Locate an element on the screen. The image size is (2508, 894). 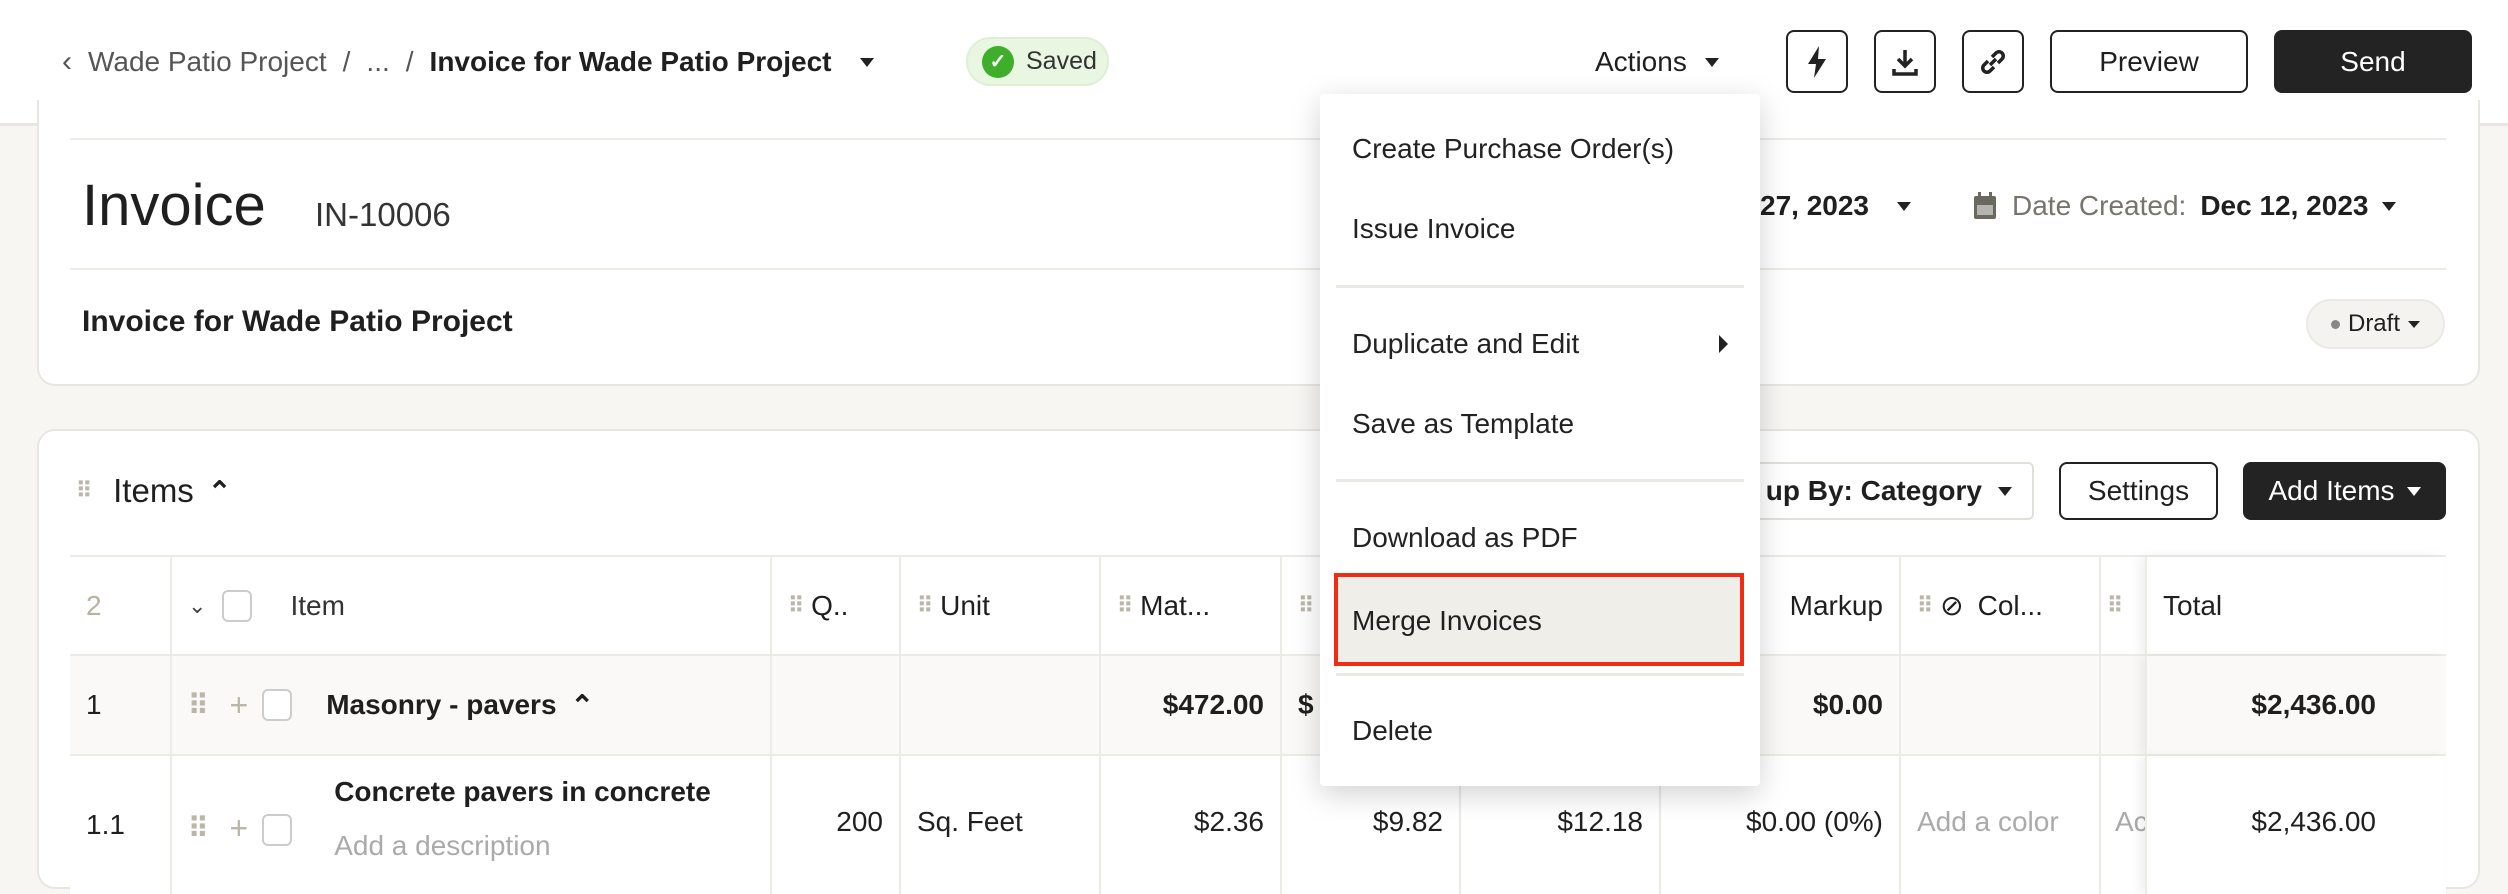
status-badge: Draft is located at coordinates (2375, 324).